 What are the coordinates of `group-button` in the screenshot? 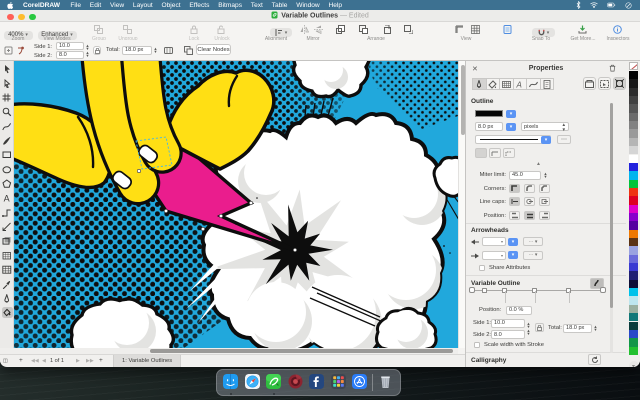 It's located at (99, 29).